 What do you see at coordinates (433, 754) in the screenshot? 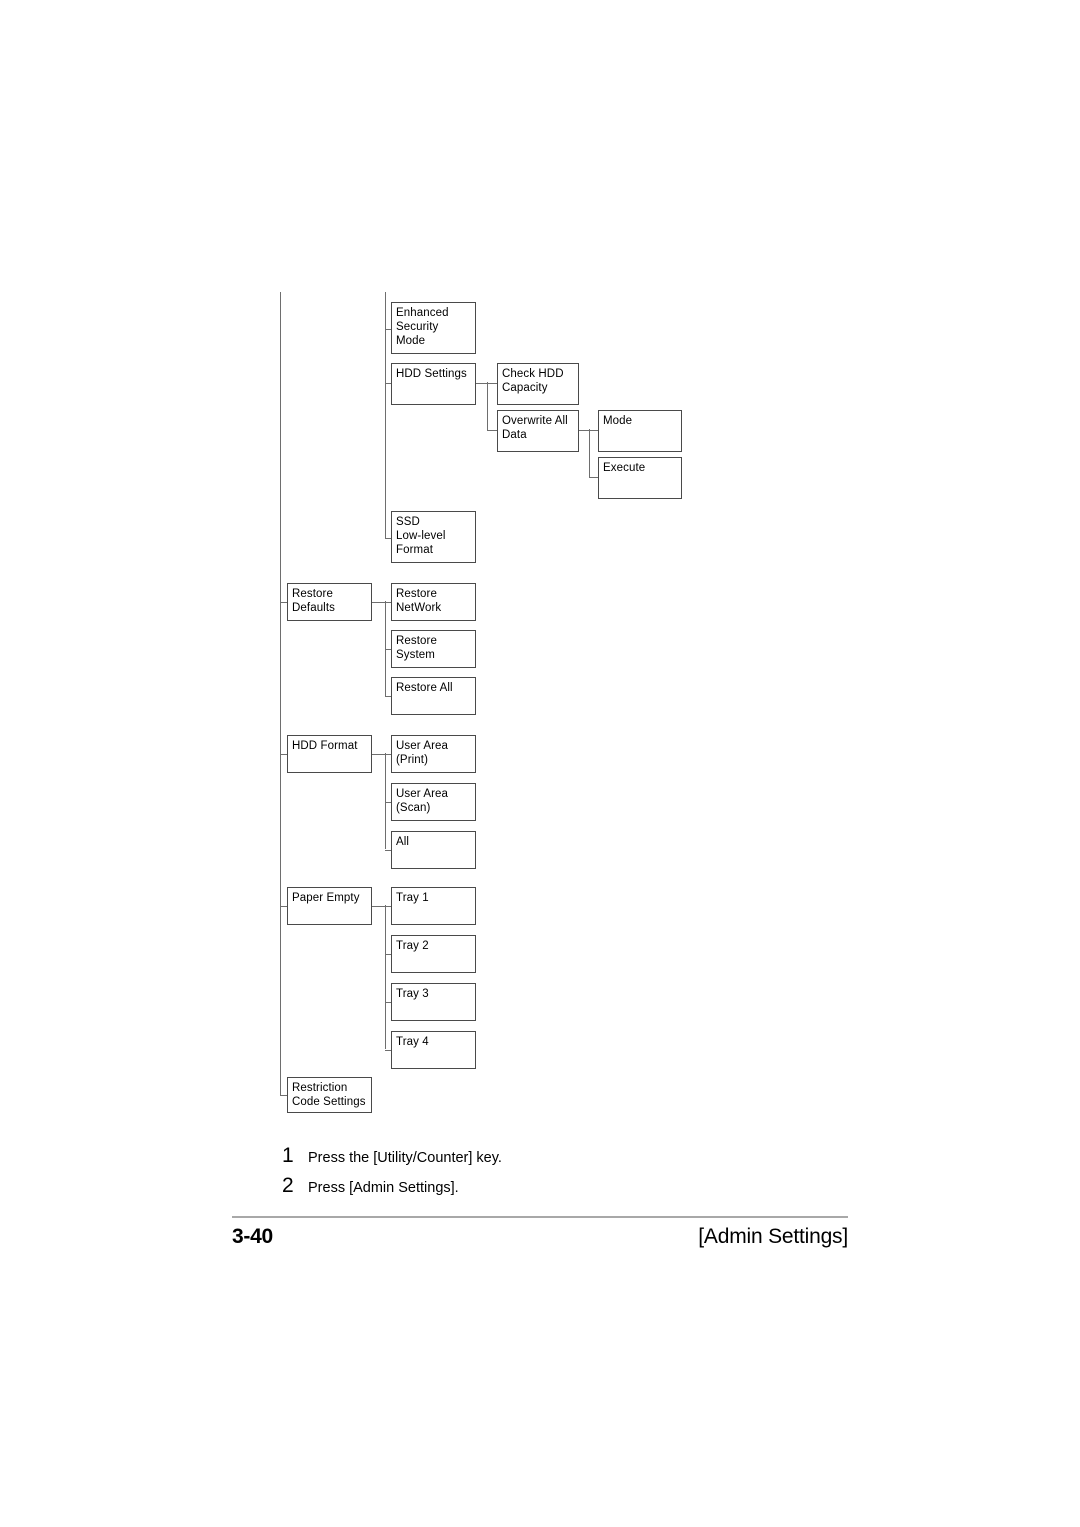
I see `node-user-area-print: User Area (Print)` at bounding box center [433, 754].